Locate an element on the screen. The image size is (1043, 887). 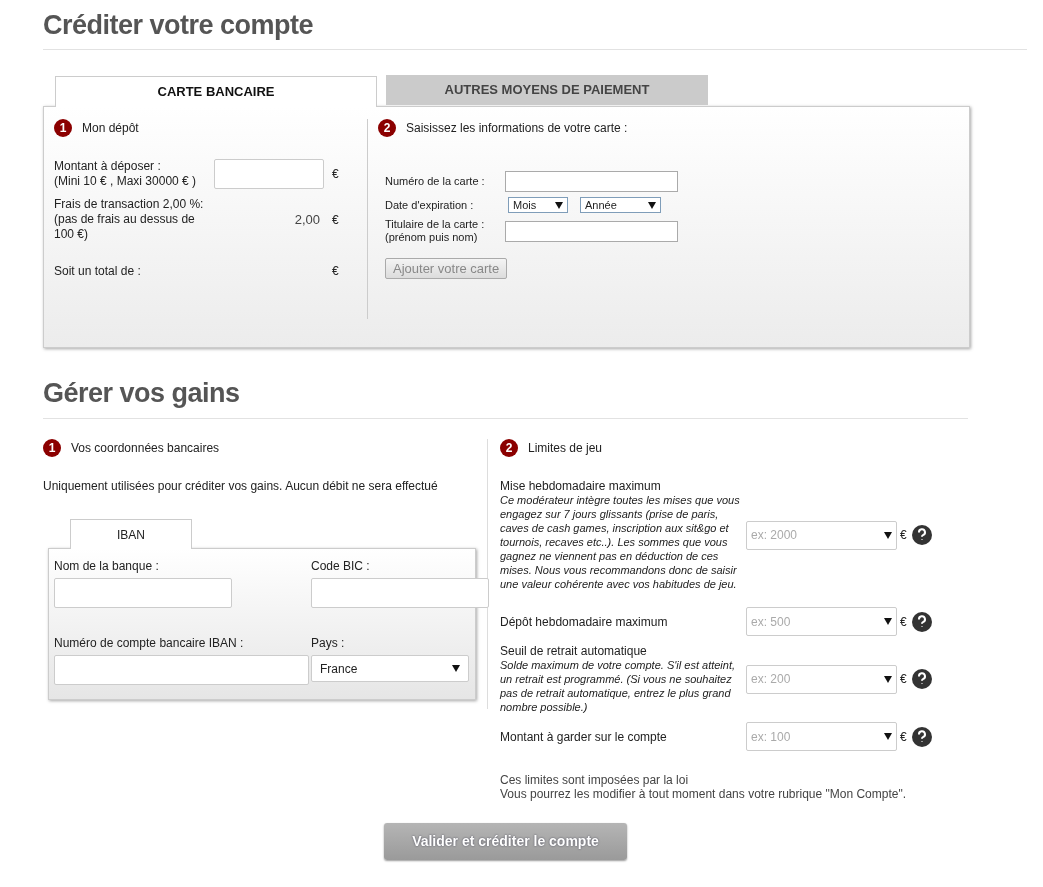
amount-input is located at coordinates (269, 174).